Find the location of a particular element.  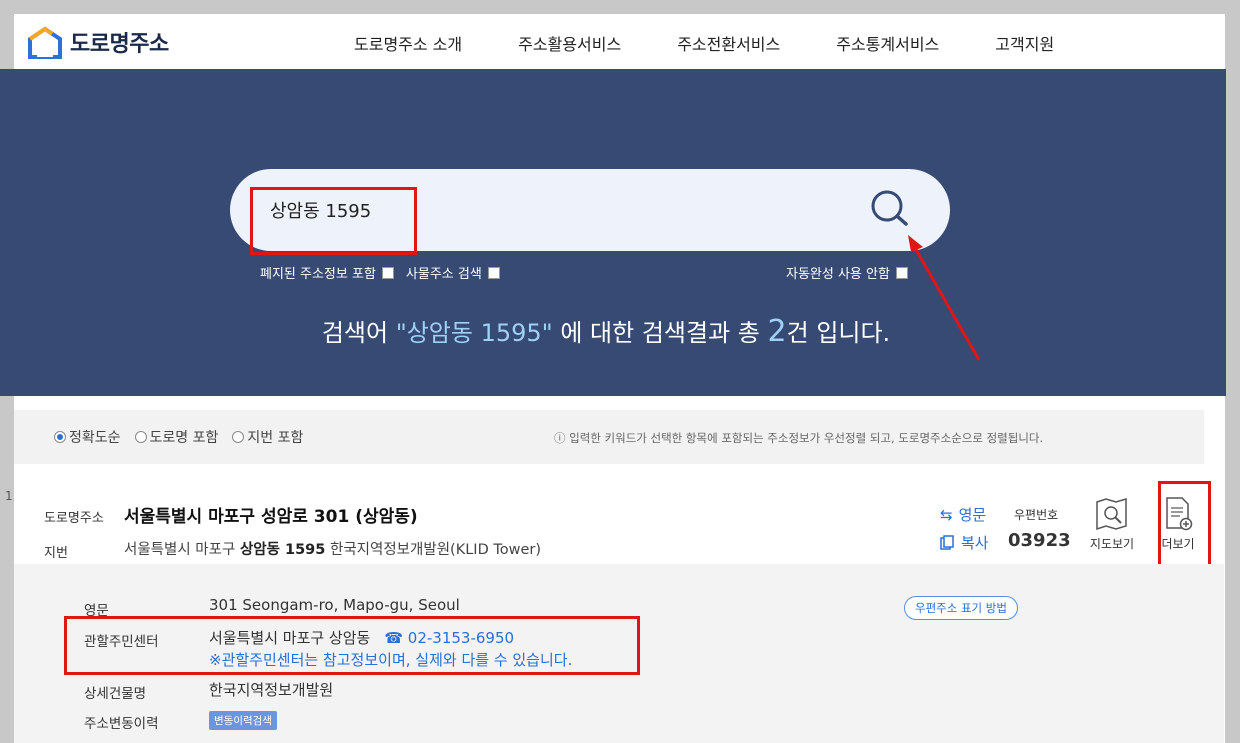

logo-house-icon is located at coordinates (45, 42).